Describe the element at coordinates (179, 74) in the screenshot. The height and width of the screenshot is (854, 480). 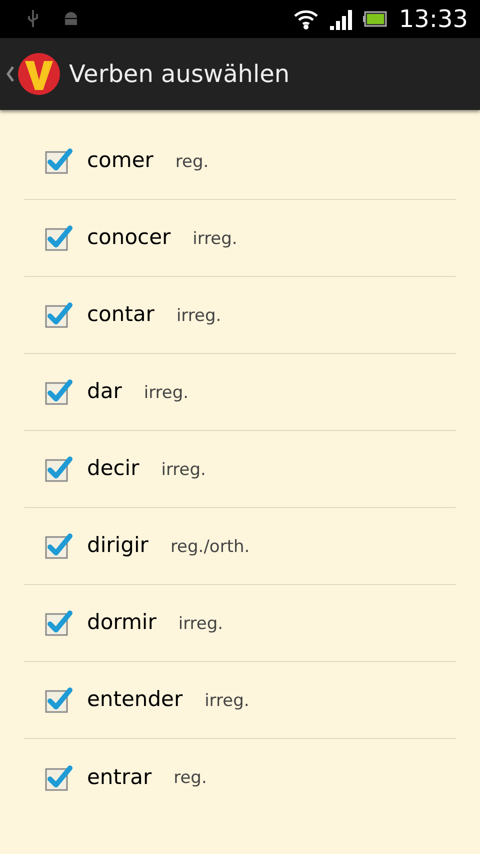
I see `screen-title: Verben auswählen` at that location.